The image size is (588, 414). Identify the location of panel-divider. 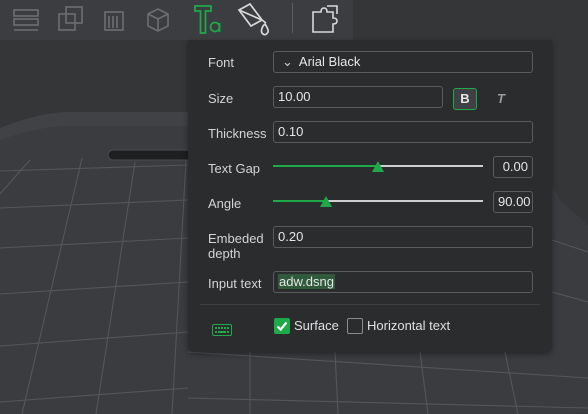
(370, 304).